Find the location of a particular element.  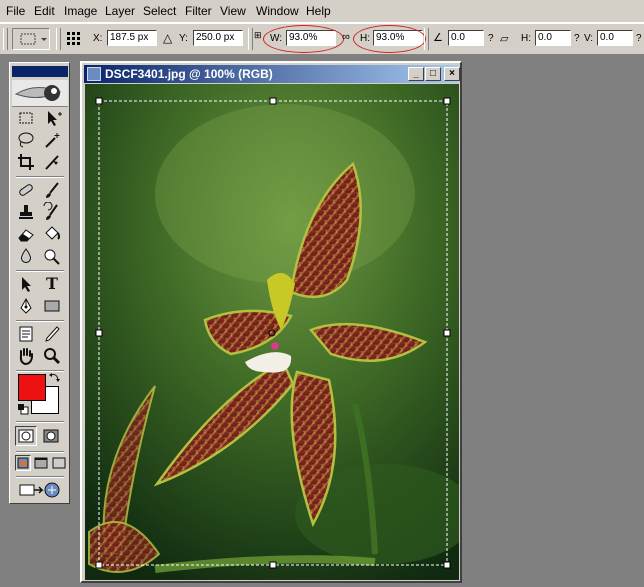

menu-layer: Layer is located at coordinates (120, 11).